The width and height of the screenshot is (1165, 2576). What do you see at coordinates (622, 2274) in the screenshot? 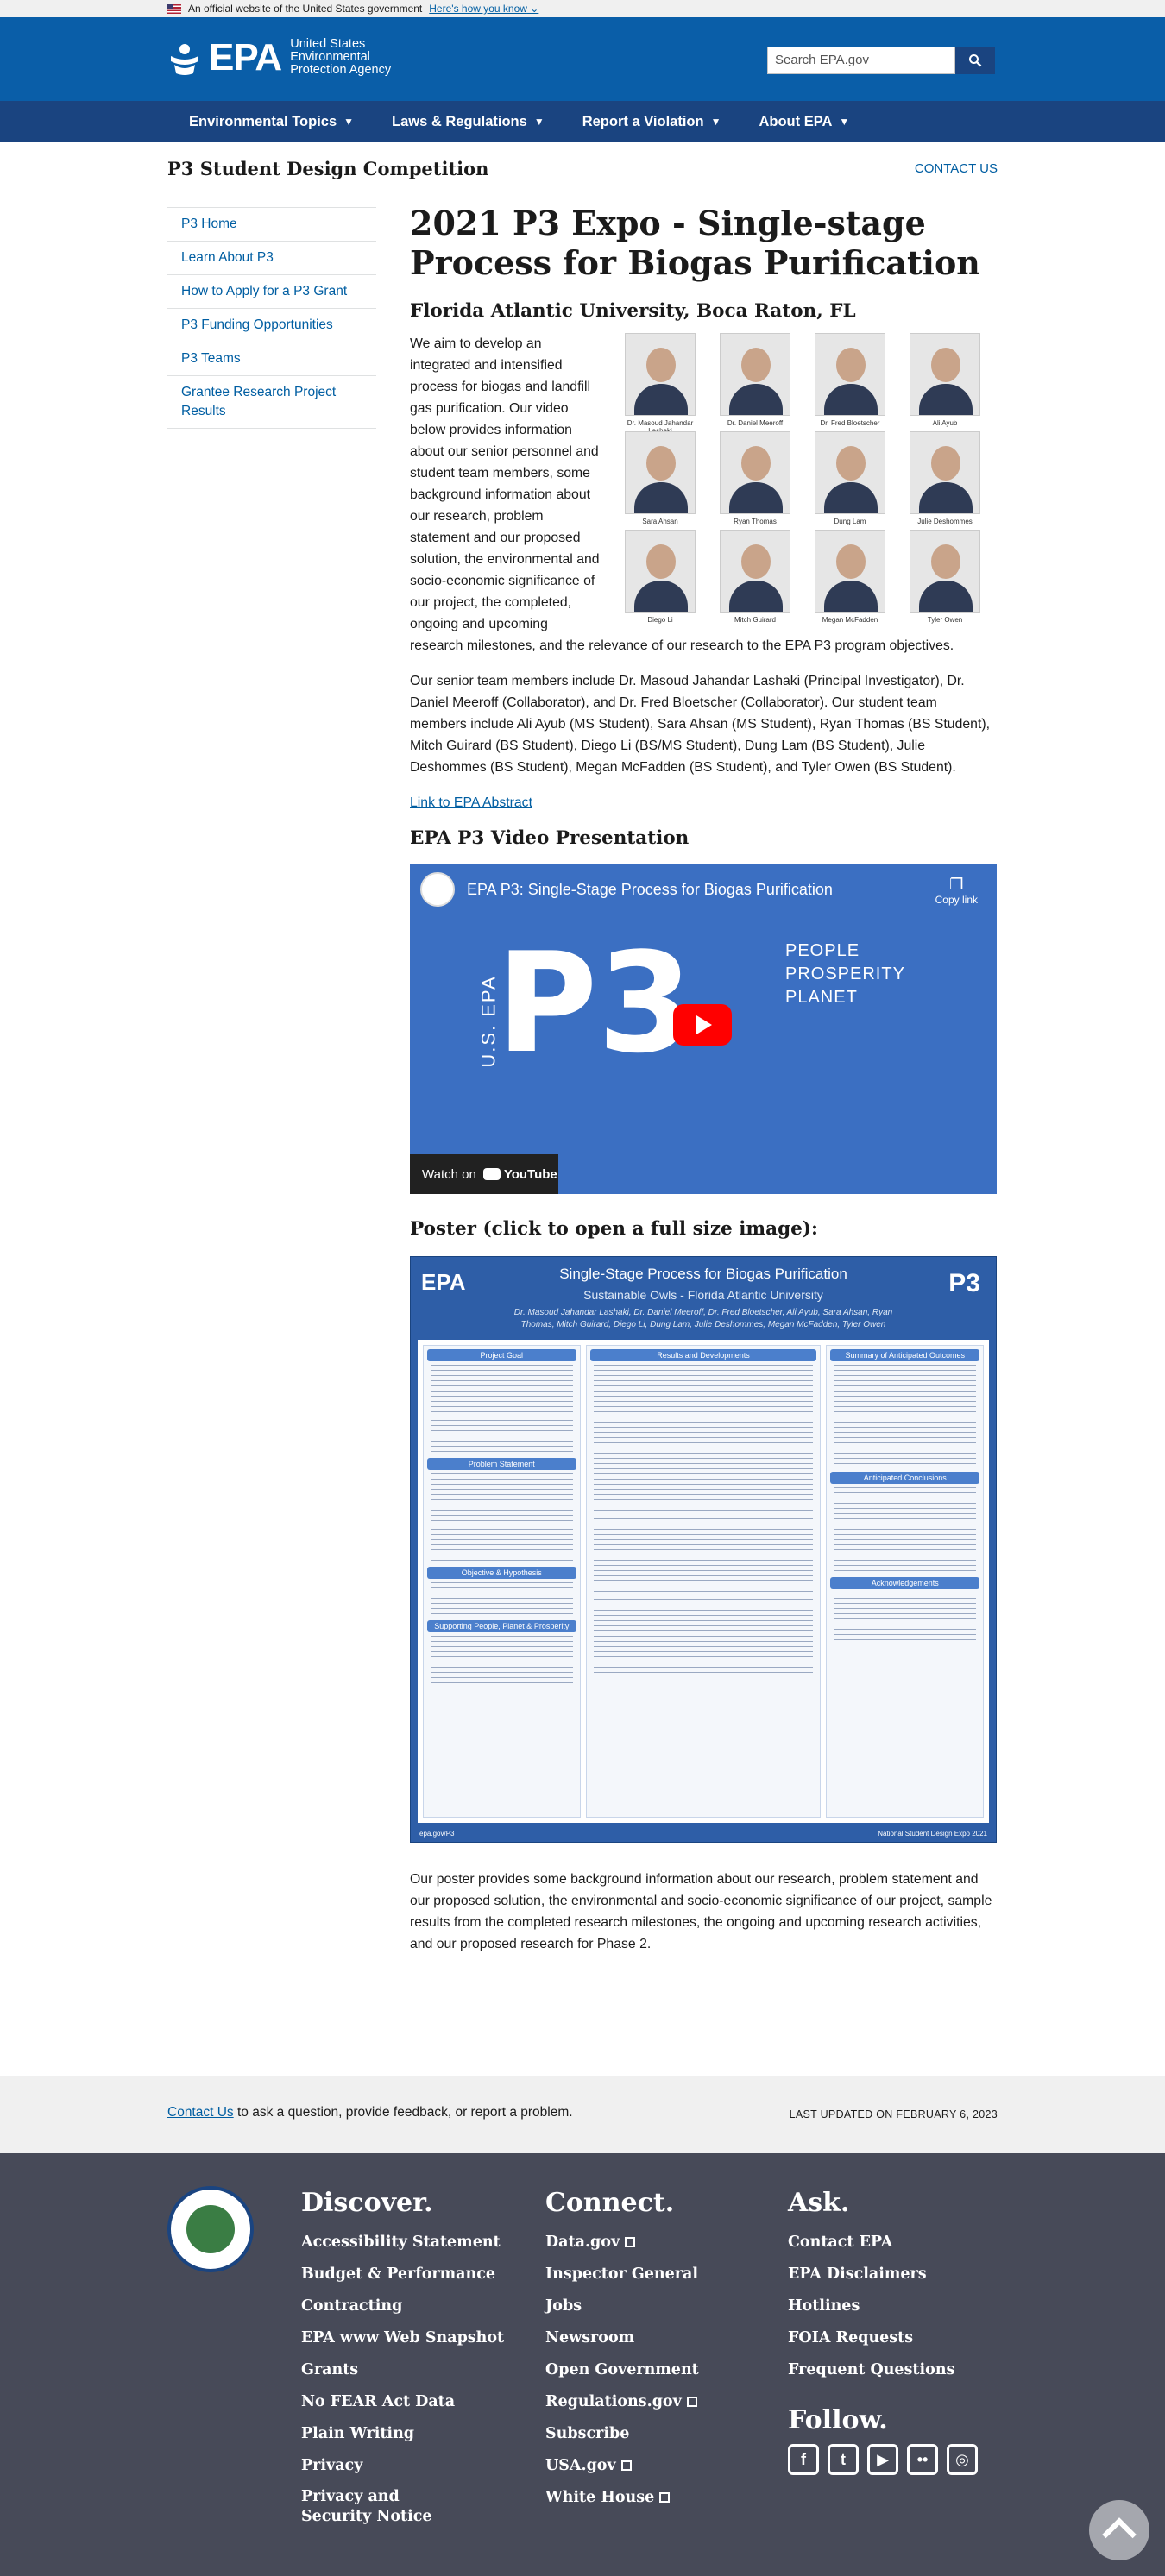
I see `footer-link-inspector-general: Inspector General` at bounding box center [622, 2274].